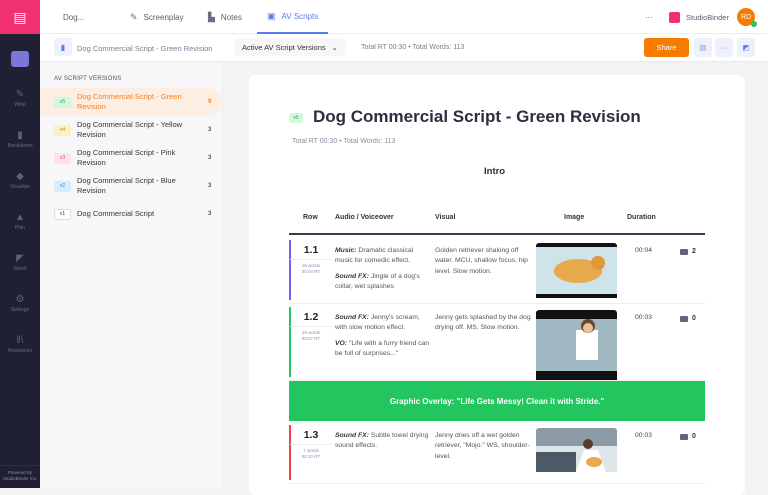 The height and width of the screenshot is (495, 768). What do you see at coordinates (746, 47) in the screenshot?
I see `present-button: ◩` at bounding box center [746, 47].